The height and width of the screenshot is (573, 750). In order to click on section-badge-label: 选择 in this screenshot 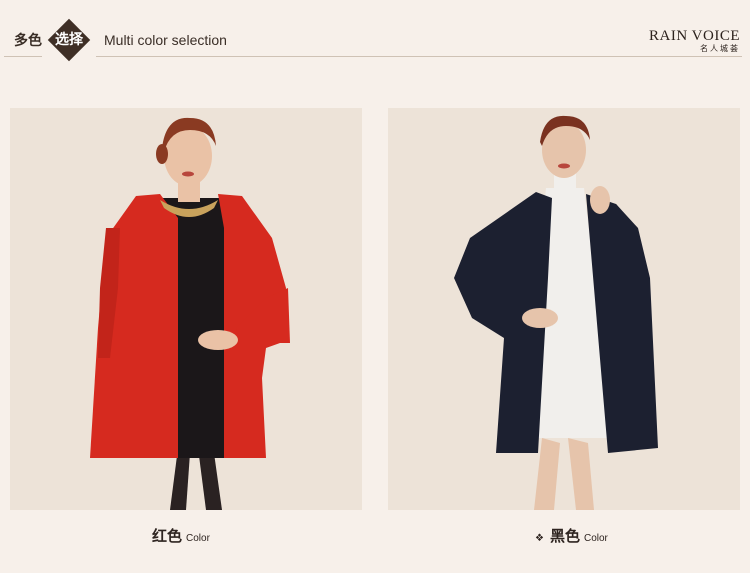, I will do `click(69, 40)`.